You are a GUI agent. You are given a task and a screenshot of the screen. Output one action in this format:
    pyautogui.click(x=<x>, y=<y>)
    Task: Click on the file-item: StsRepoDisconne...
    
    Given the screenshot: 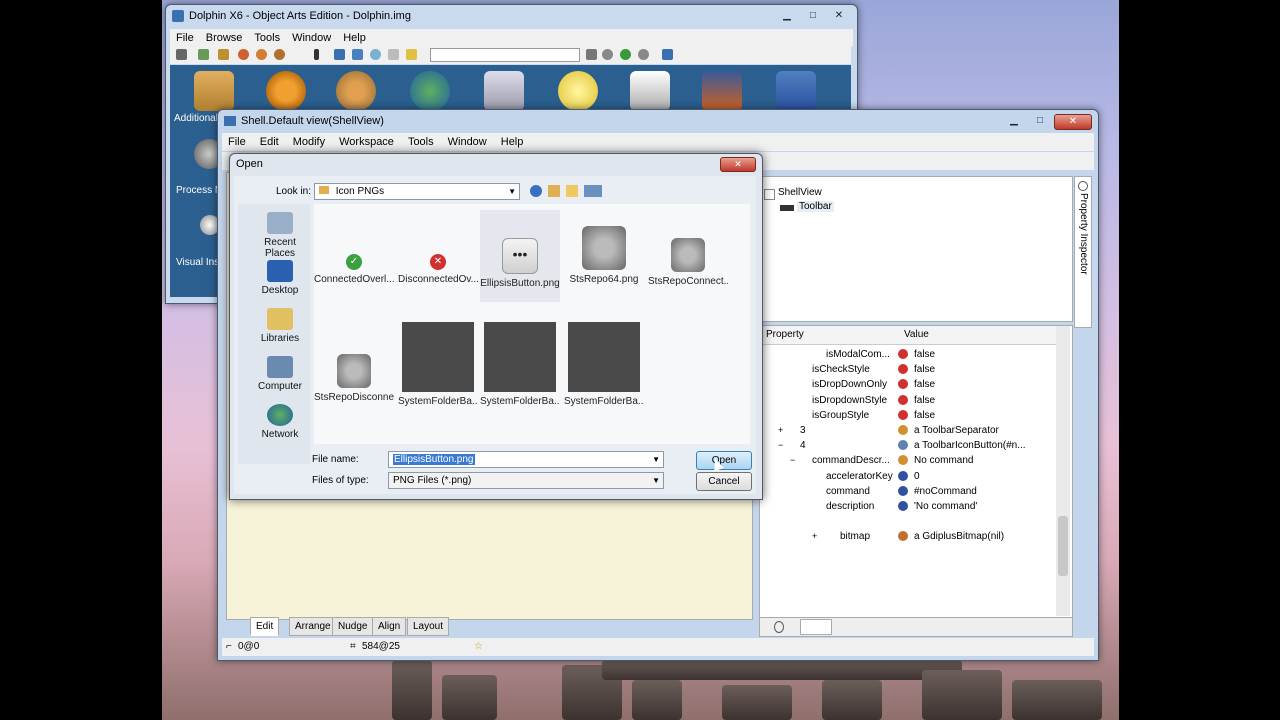 What is the action you would take?
    pyautogui.click(x=354, y=378)
    